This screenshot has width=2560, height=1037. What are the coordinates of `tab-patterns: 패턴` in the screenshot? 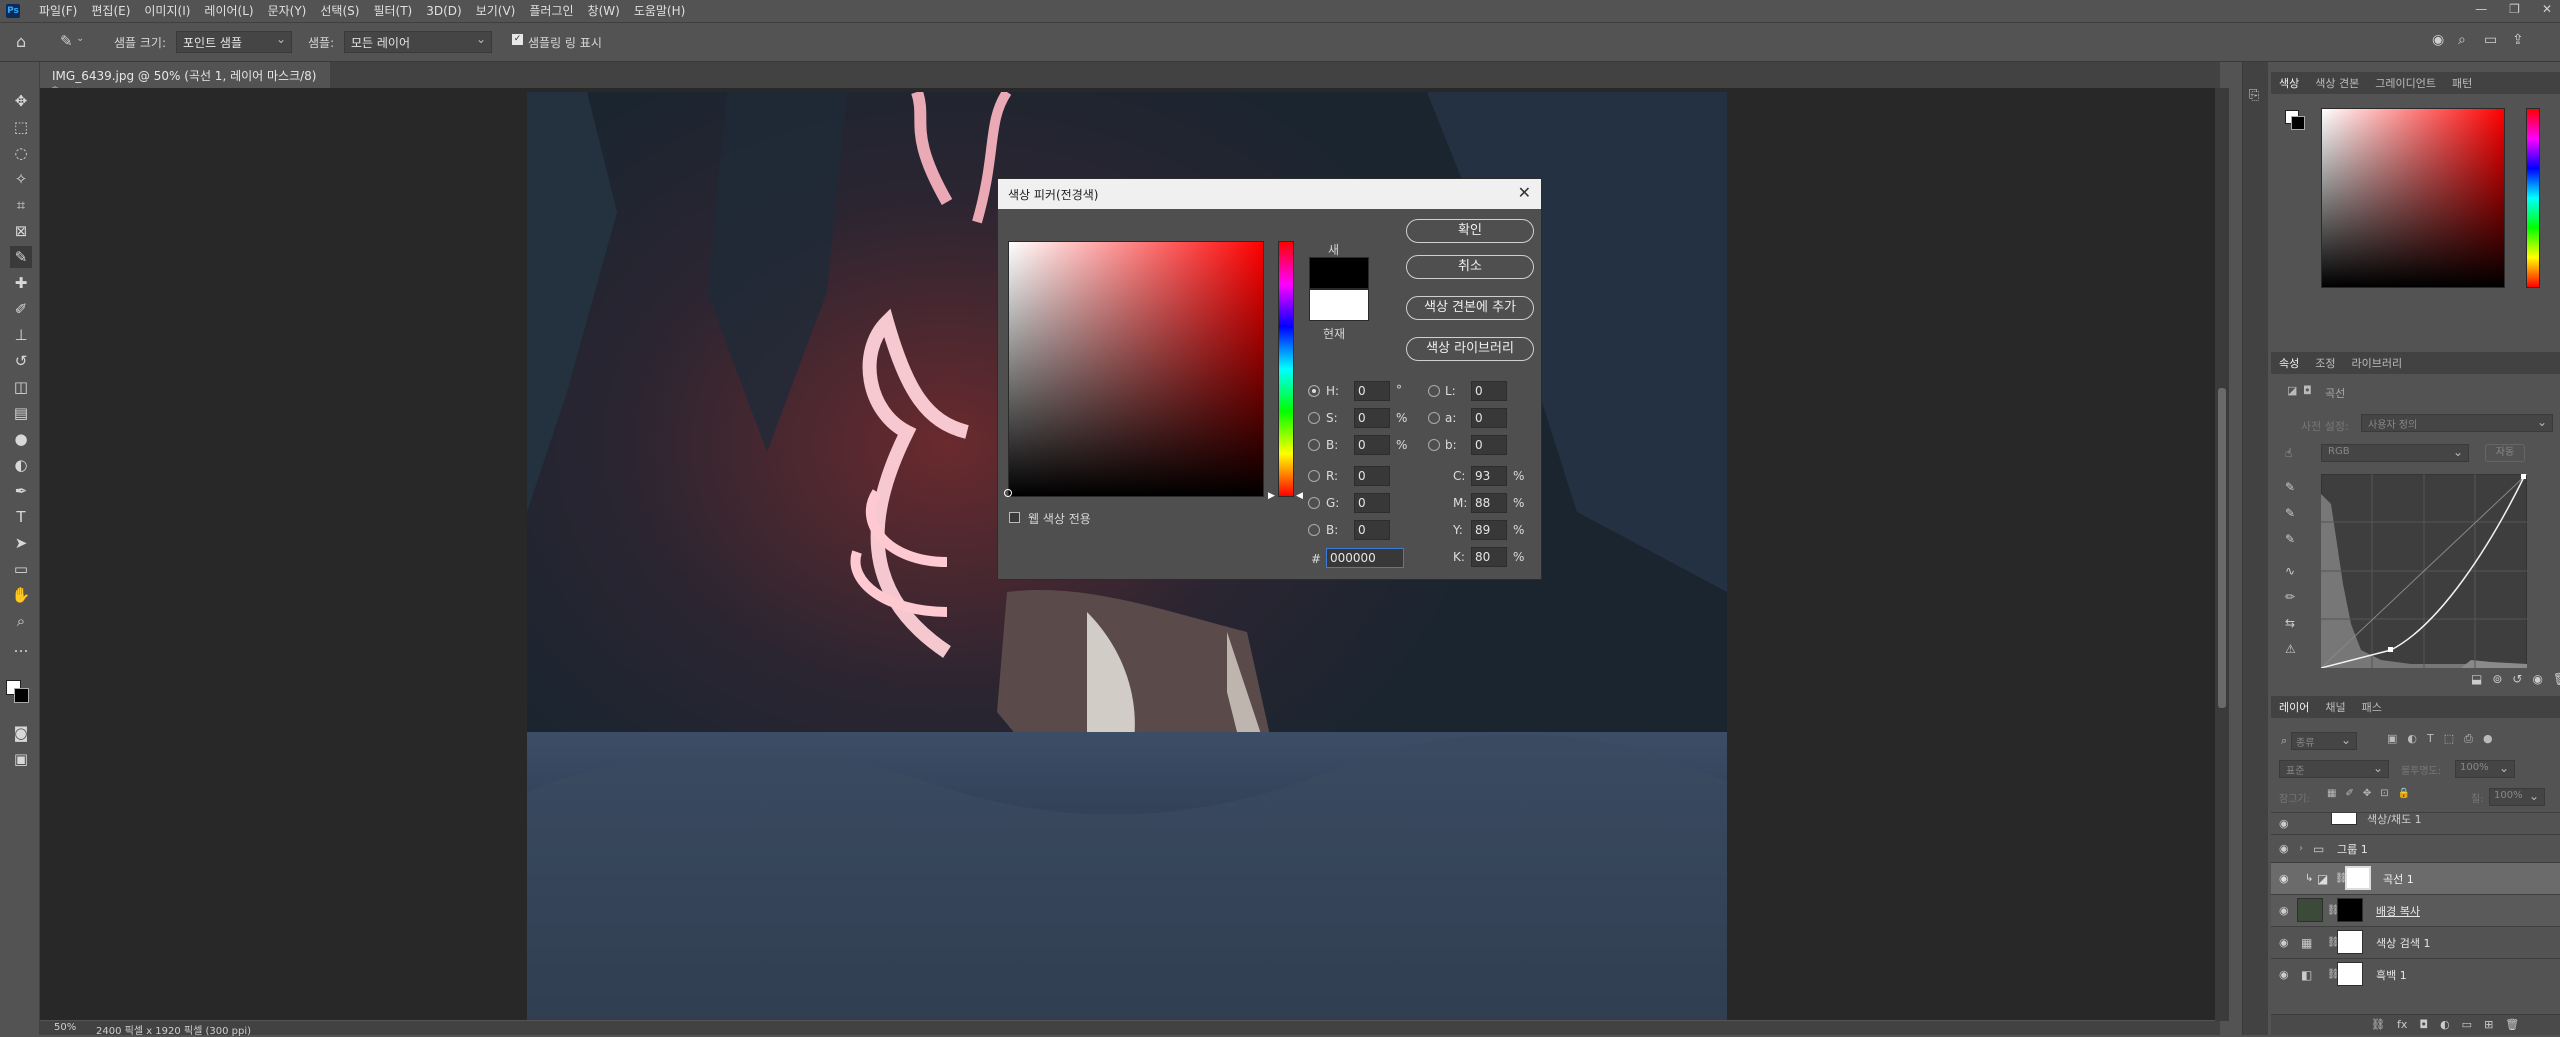 It's located at (2462, 83).